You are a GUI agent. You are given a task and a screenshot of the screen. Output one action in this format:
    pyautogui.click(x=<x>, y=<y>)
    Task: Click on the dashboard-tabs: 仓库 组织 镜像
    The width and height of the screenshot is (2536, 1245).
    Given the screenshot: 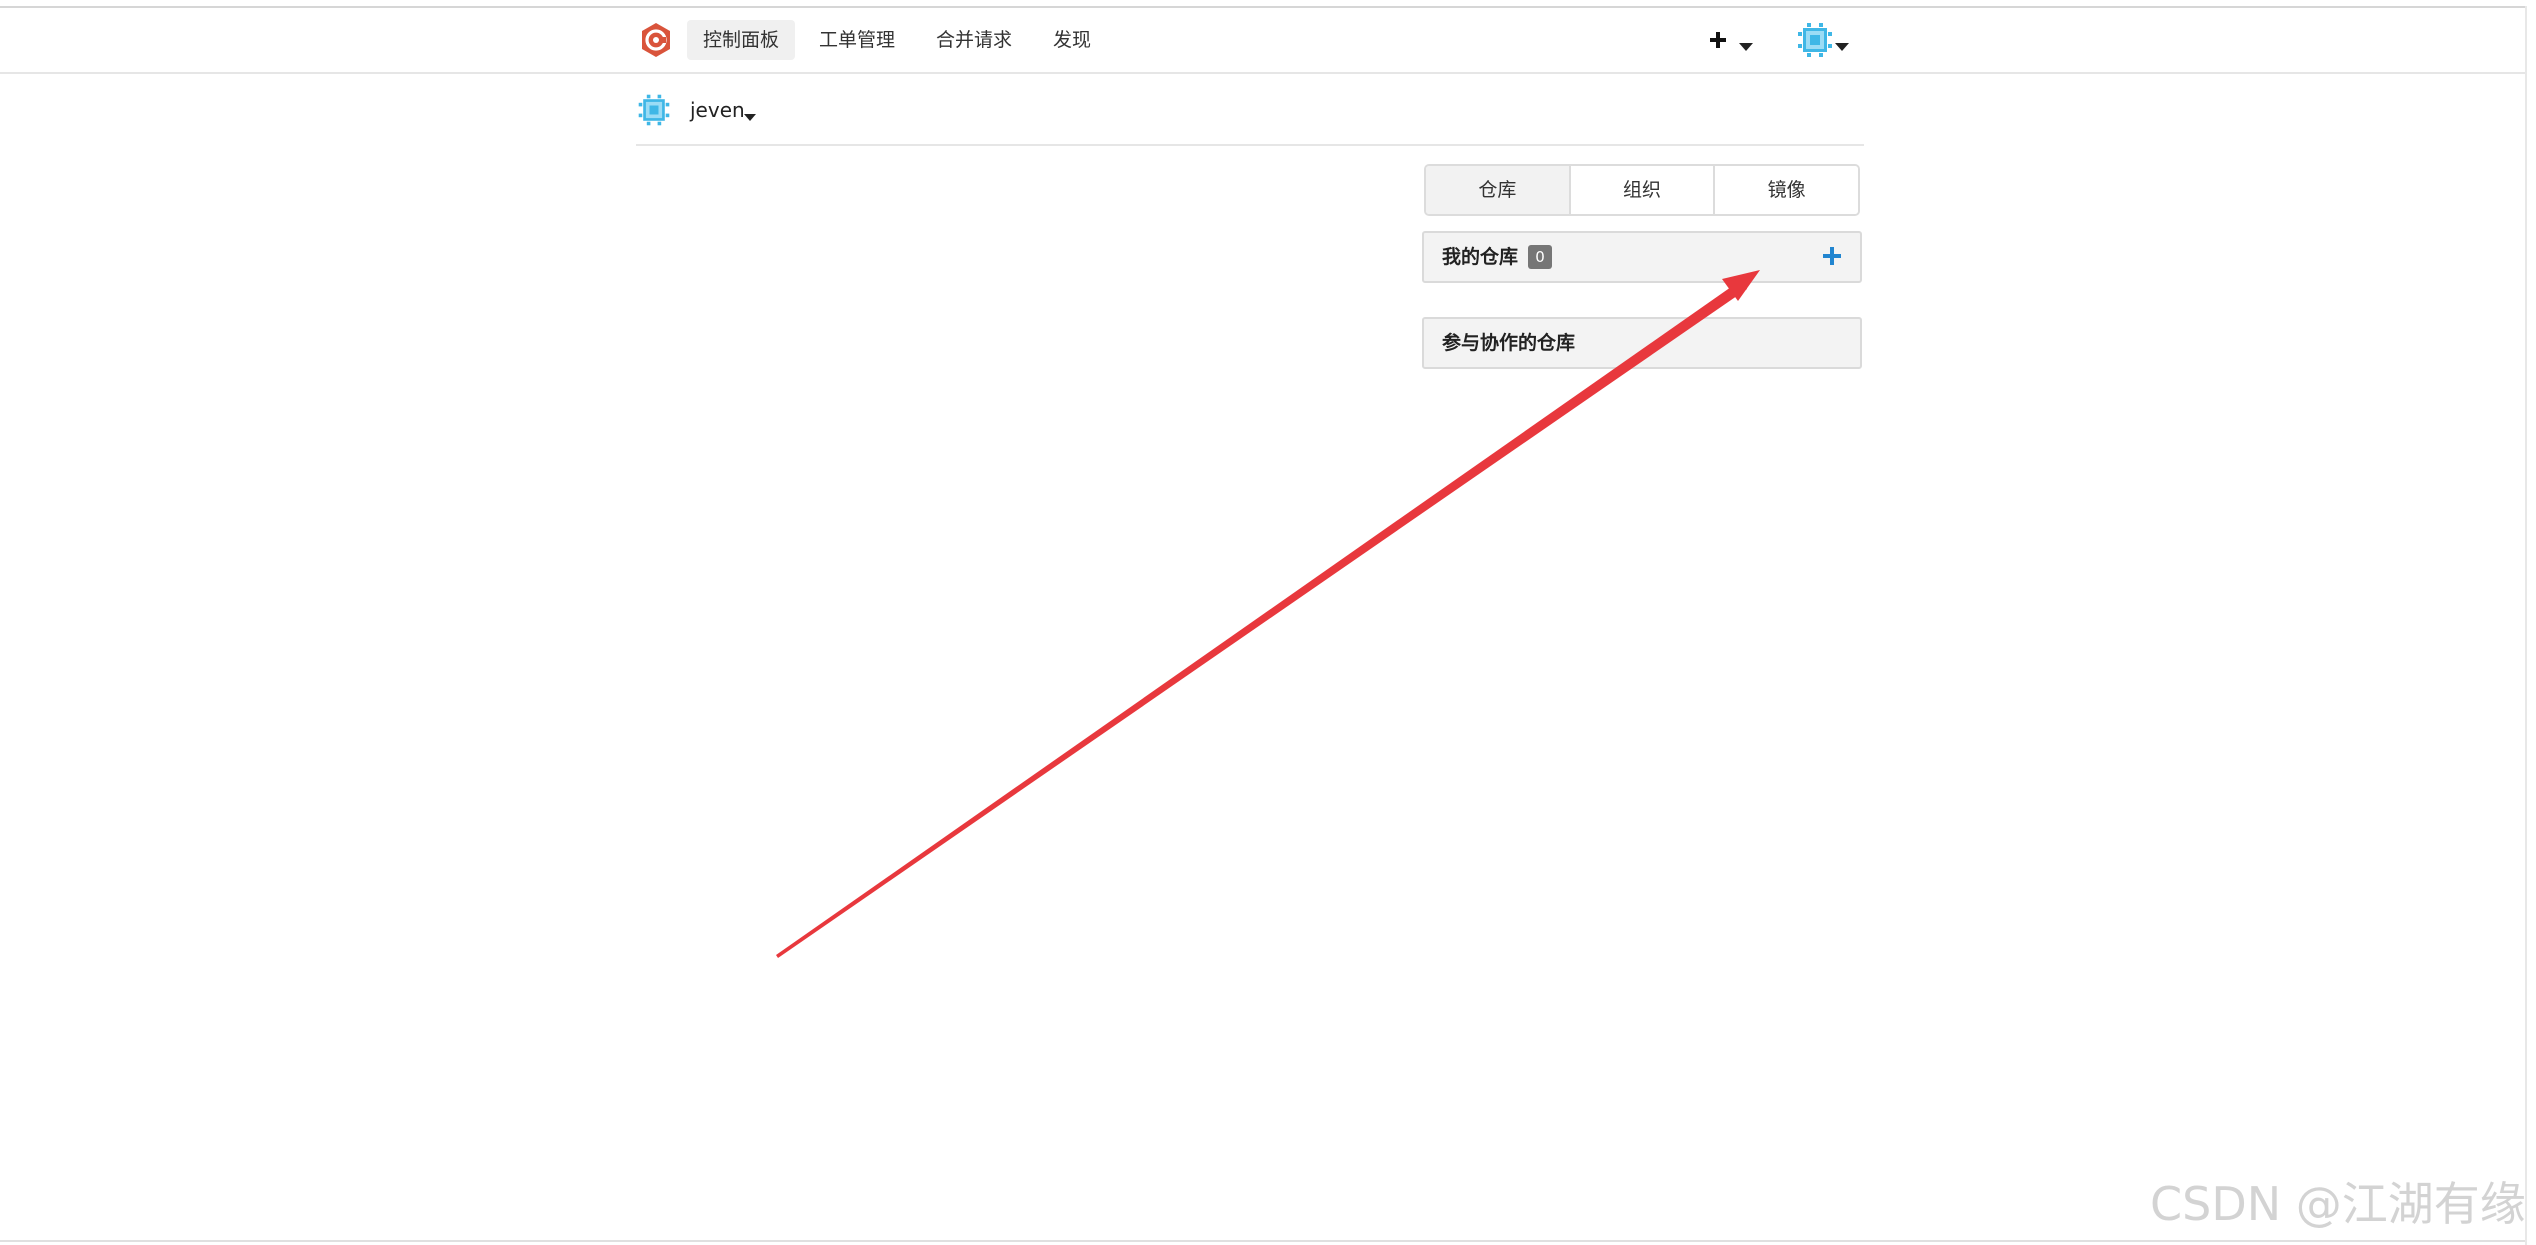 What is the action you would take?
    pyautogui.click(x=1642, y=190)
    